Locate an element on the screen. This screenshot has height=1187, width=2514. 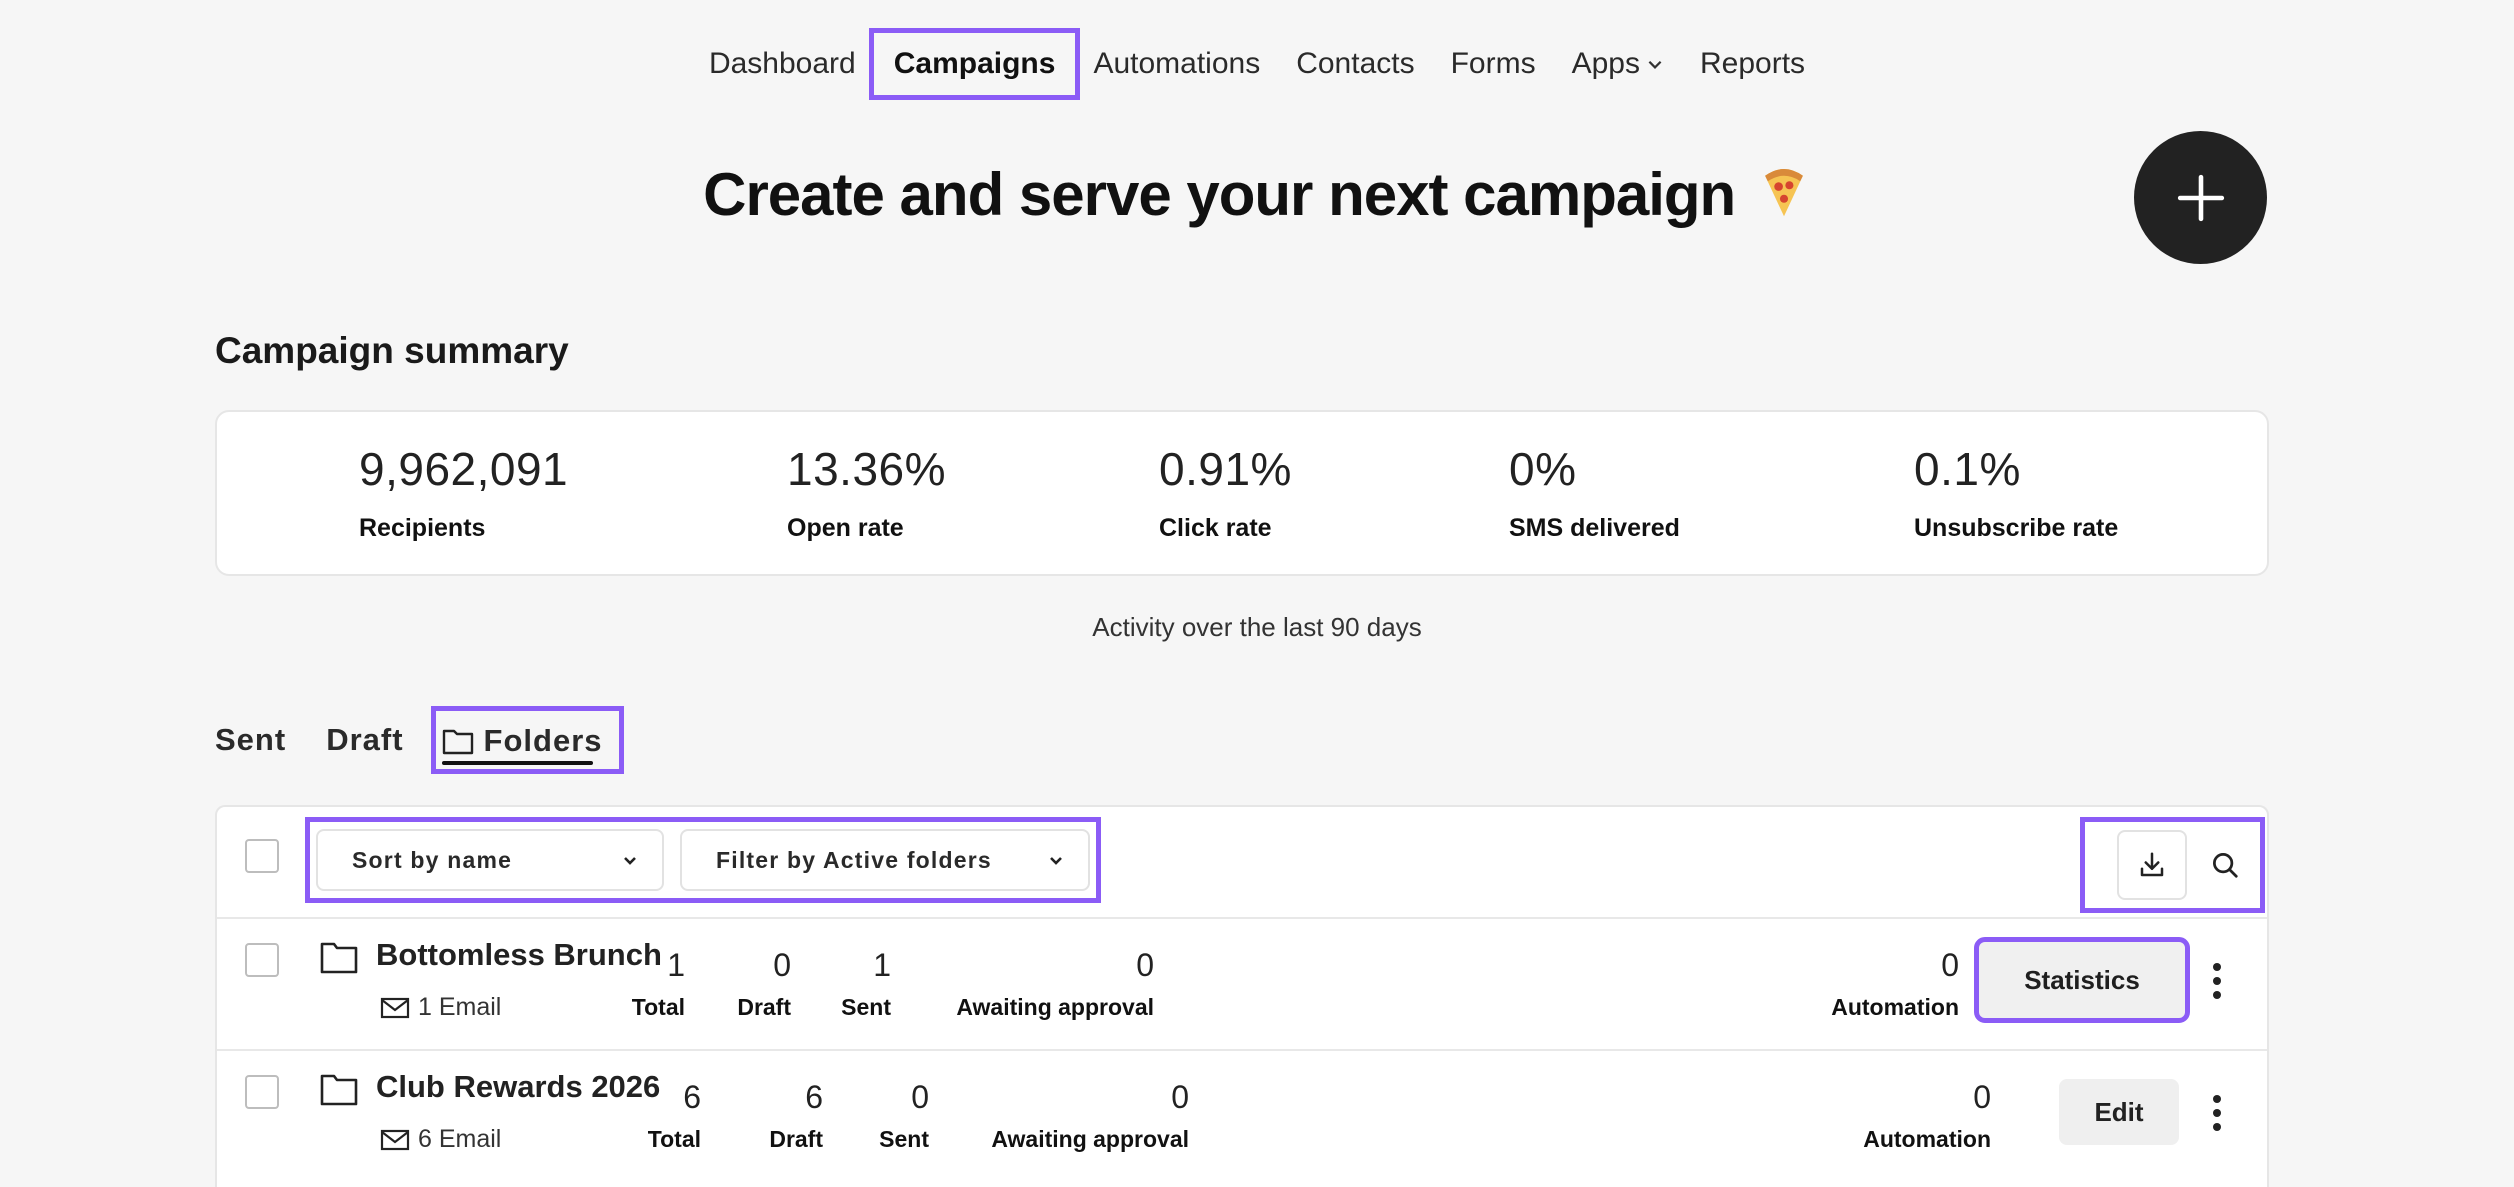
tab-folders: Folders is located at coordinates (527, 740).